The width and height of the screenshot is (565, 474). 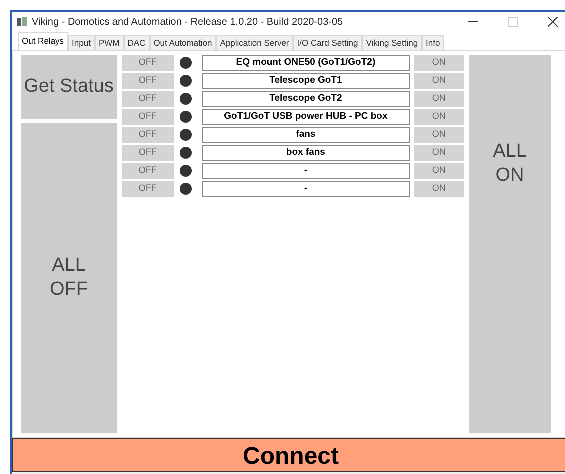 I want to click on tab: I/O Card Setting, so click(x=327, y=42).